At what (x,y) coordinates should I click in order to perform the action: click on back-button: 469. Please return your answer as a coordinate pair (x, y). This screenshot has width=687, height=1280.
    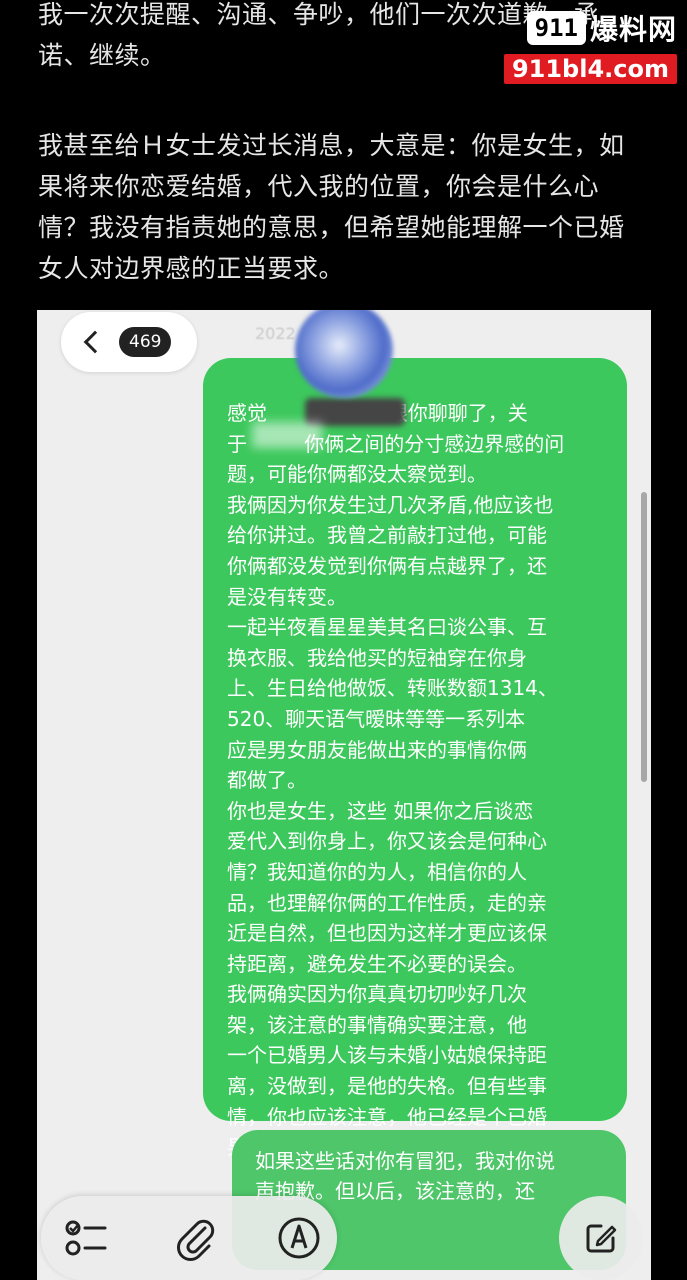
    Looking at the image, I should click on (129, 342).